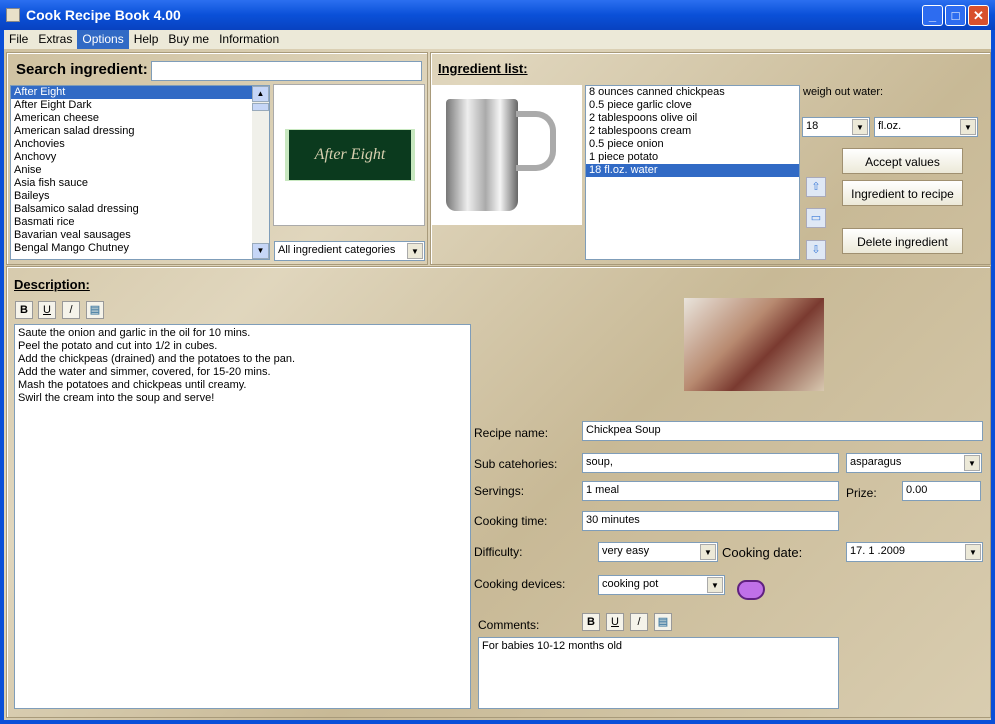  Describe the element at coordinates (861, 493) in the screenshot. I see `prize-label: Prize:` at that location.